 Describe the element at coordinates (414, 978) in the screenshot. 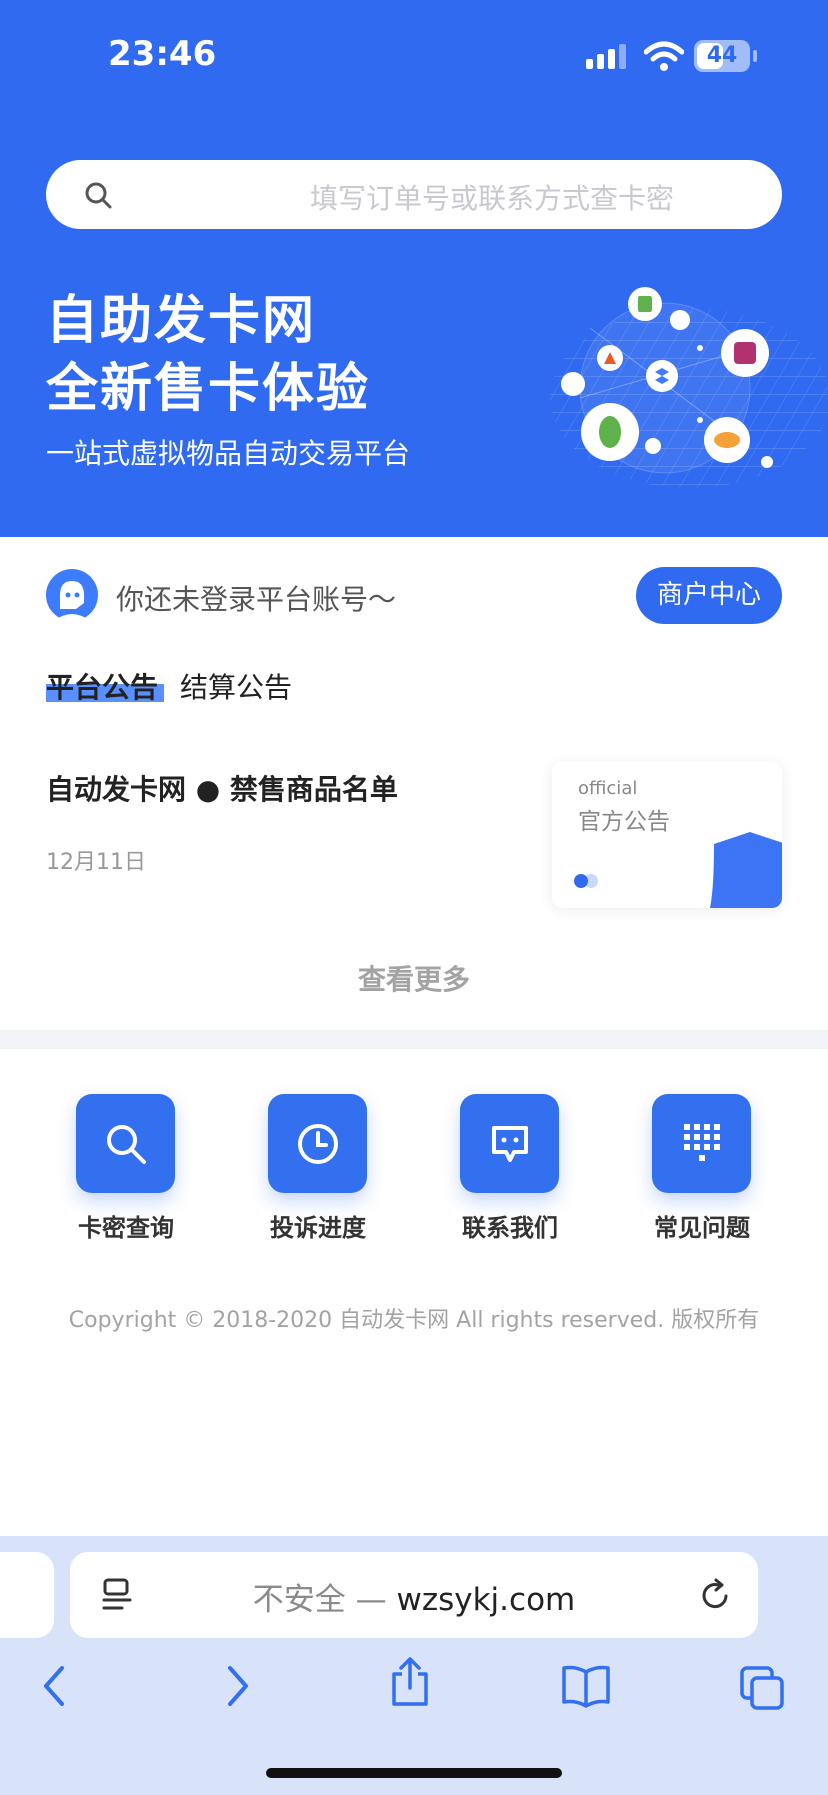

I see `view-more-link: 查看更多` at that location.